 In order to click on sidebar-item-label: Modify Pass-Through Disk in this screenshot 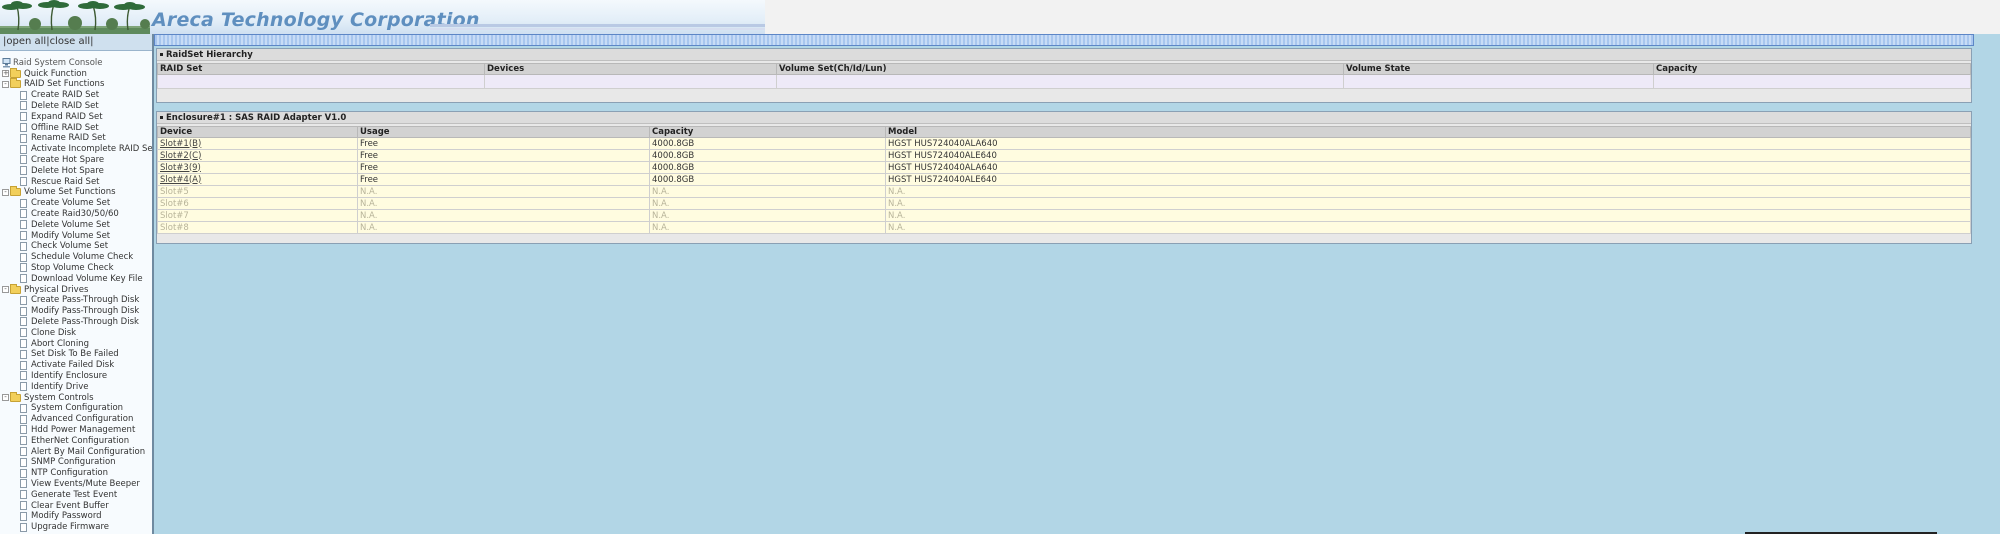, I will do `click(85, 311)`.